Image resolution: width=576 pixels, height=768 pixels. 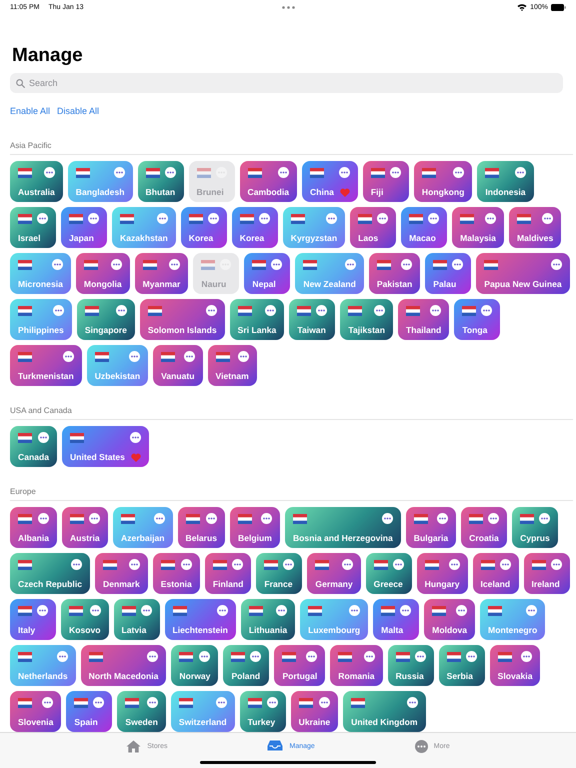 What do you see at coordinates (269, 181) in the screenshot?
I see `country-tile: Cambodia` at bounding box center [269, 181].